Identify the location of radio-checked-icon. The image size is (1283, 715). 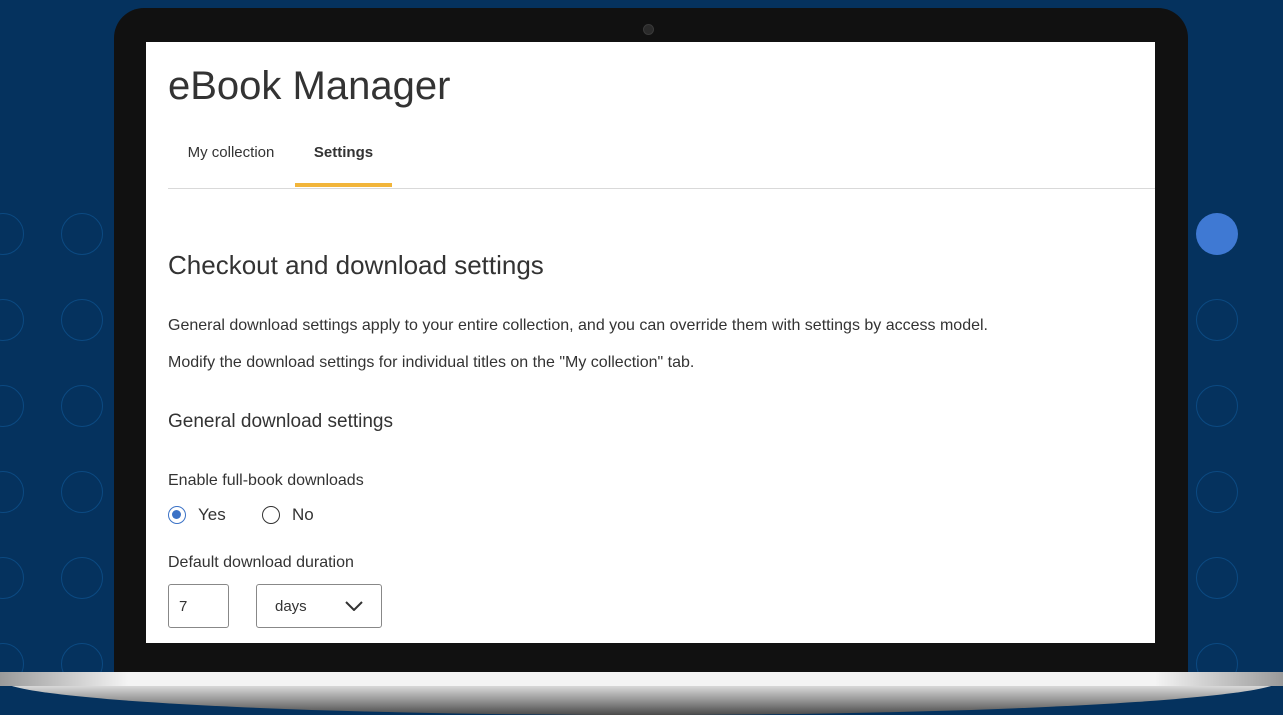
(177, 515).